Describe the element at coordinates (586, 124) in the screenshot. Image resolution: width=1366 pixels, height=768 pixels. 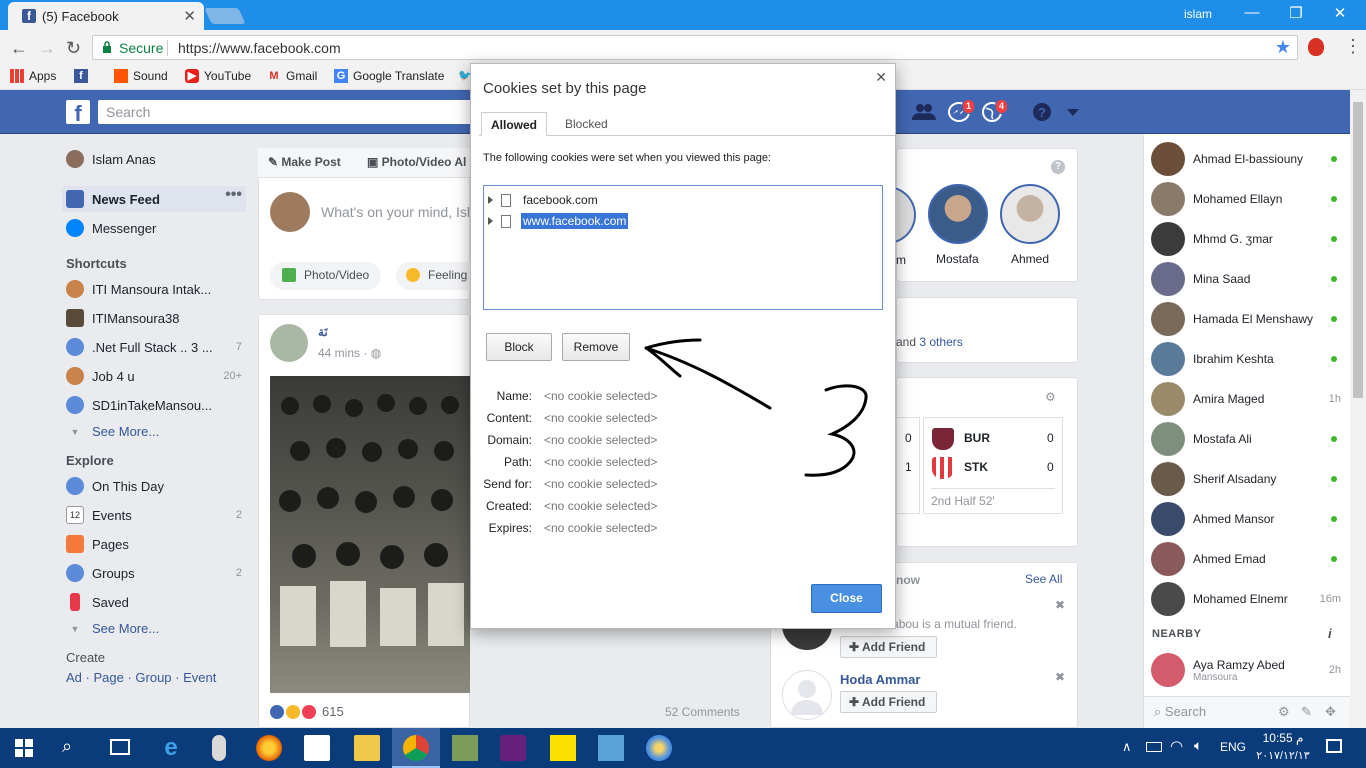
I see `tab-blocked: Blocked` at that location.